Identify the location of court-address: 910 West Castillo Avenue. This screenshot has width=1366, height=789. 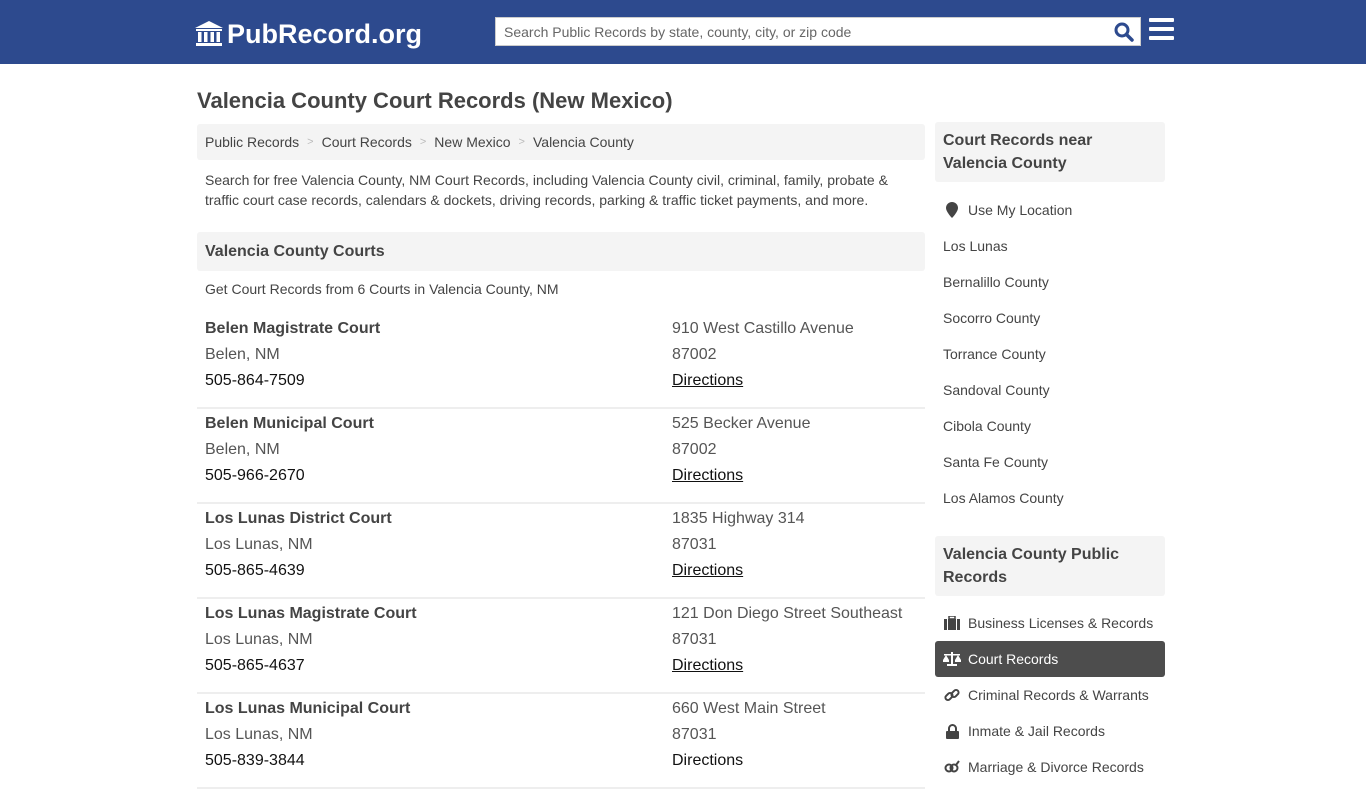
(763, 328).